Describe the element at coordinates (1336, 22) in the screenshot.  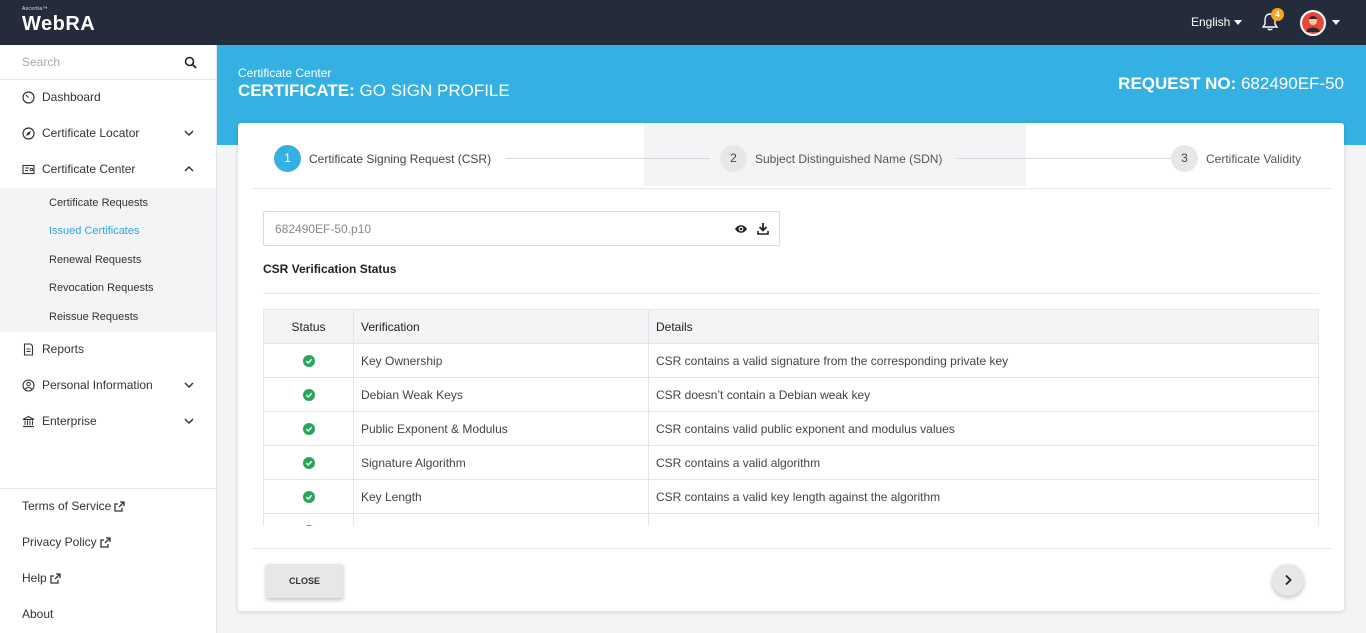
I see `avatar-caret-icon` at that location.